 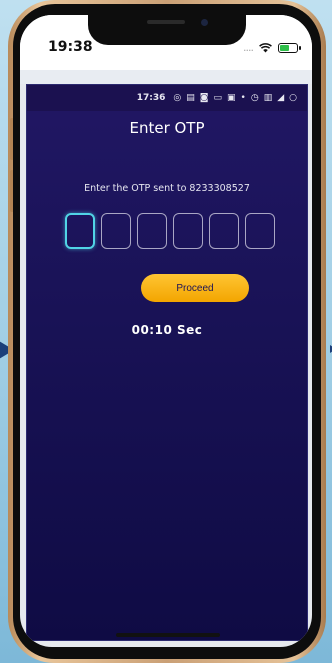 I want to click on otp-input-row, so click(x=170, y=231).